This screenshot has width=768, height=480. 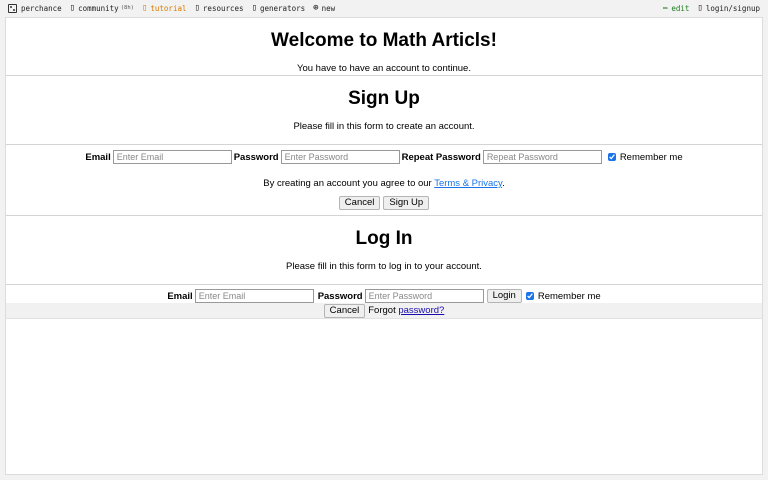 I want to click on signup-submit-button: Sign Up, so click(x=406, y=203).